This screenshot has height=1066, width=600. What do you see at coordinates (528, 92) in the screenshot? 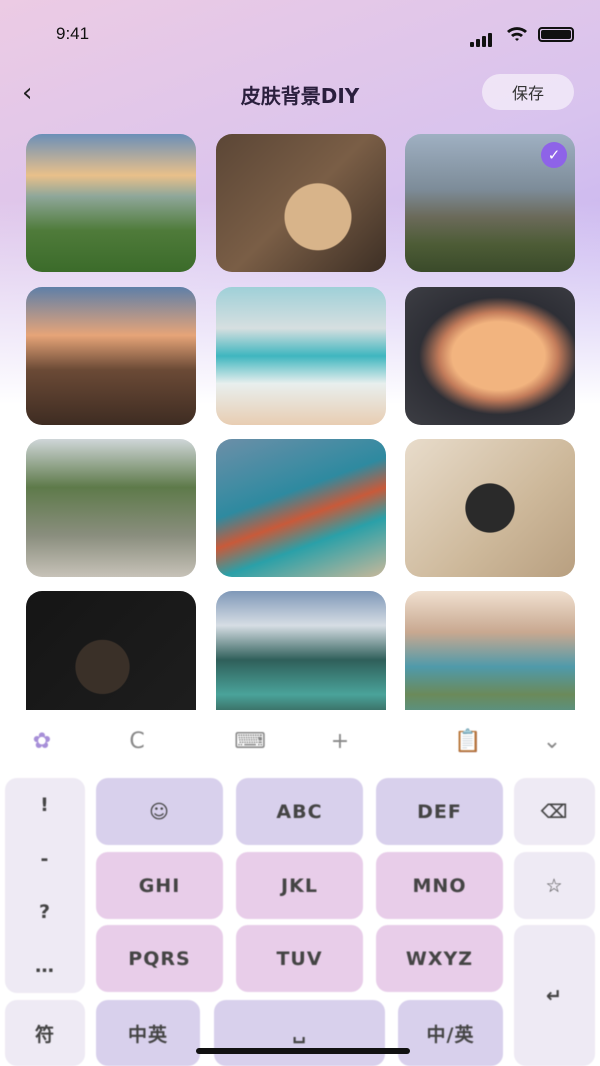
I see `save-button: 保存` at bounding box center [528, 92].